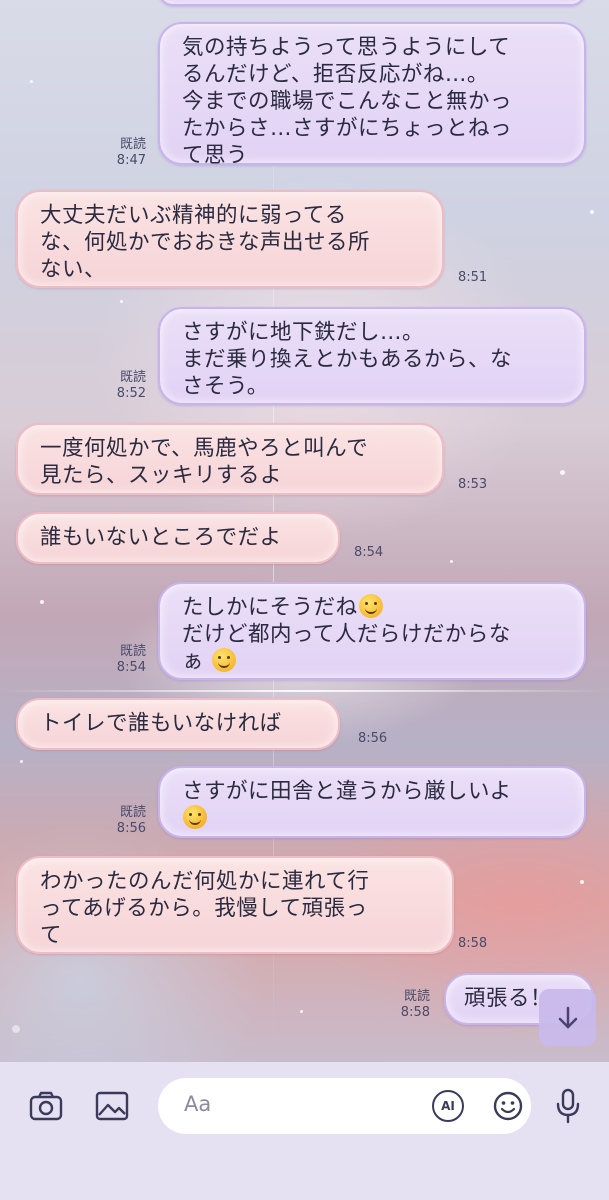 The image size is (609, 1200). What do you see at coordinates (193, 215) in the screenshot?
I see `message-text: 大丈夫だいぶ精神的に弱ってる` at bounding box center [193, 215].